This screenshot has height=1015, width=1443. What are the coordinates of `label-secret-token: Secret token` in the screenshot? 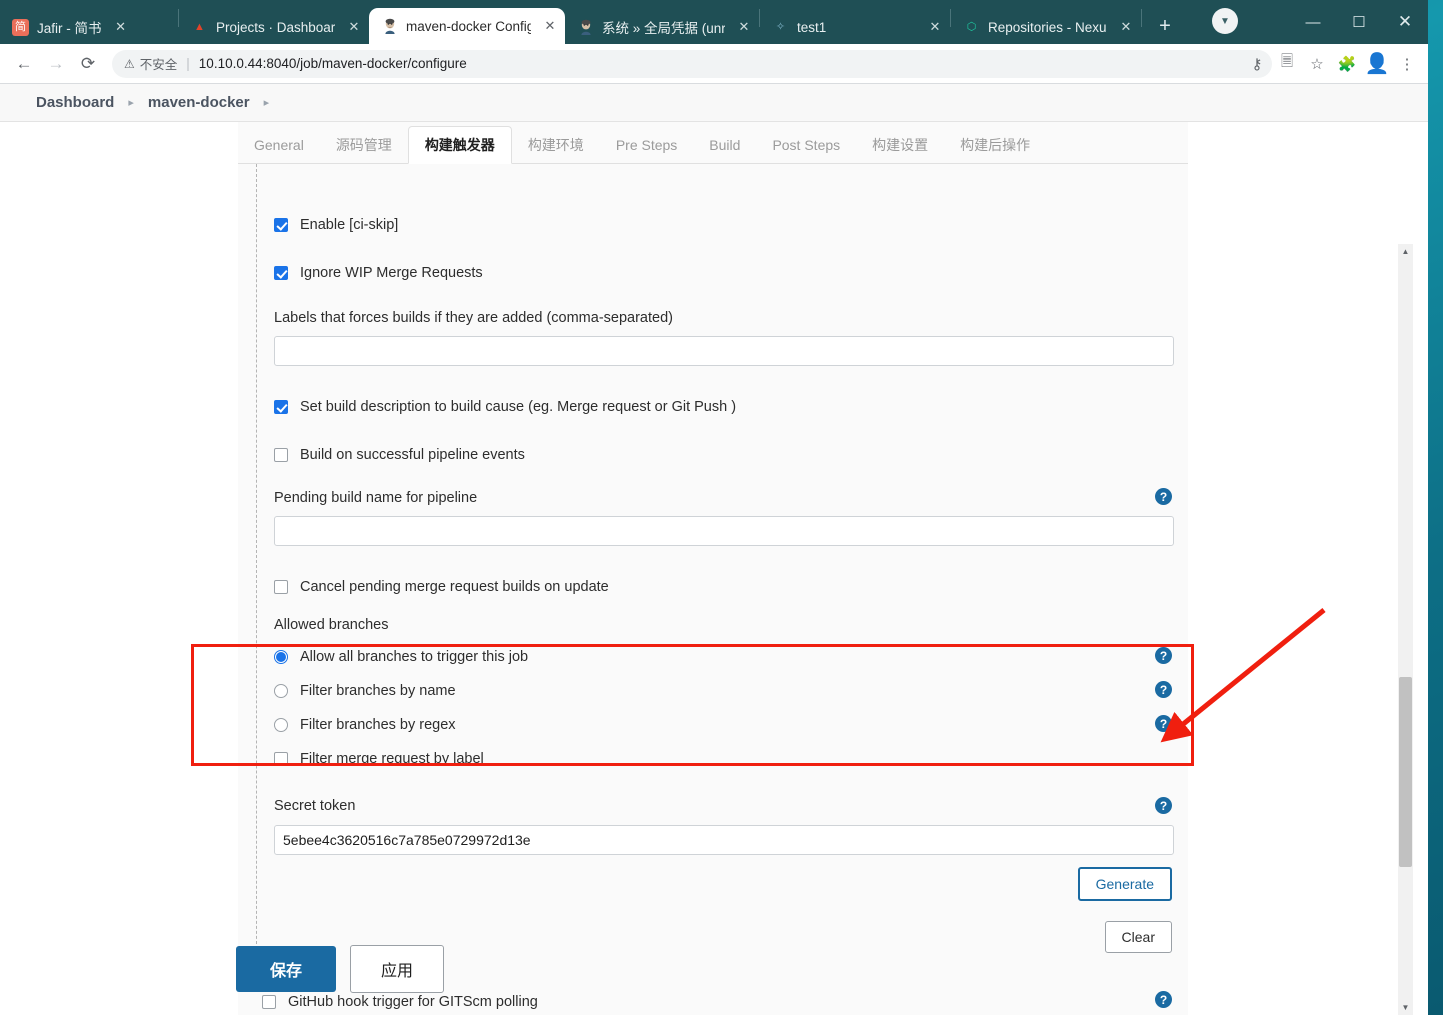 It's located at (315, 806).